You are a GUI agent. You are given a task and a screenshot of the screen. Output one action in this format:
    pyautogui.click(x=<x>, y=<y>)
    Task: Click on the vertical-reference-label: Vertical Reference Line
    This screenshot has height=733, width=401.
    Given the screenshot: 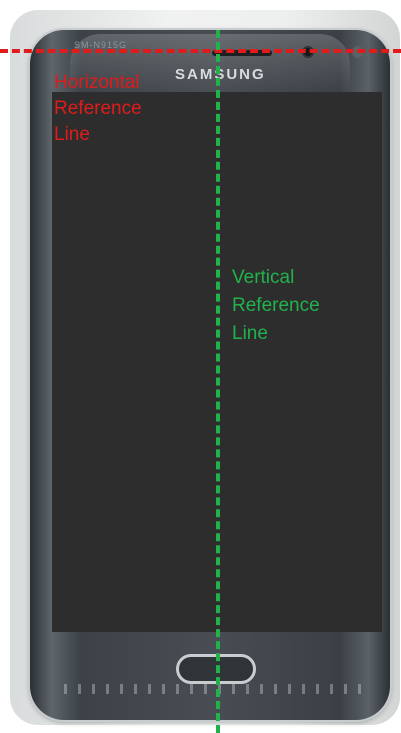 What is the action you would take?
    pyautogui.click(x=276, y=305)
    